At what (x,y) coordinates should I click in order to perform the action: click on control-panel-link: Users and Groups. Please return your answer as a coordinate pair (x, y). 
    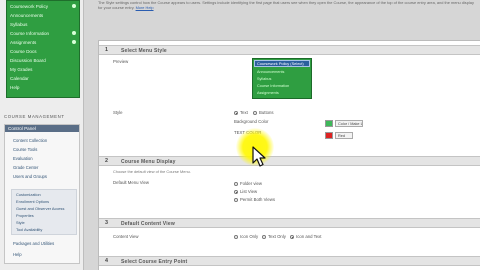
    Looking at the image, I should click on (30, 176).